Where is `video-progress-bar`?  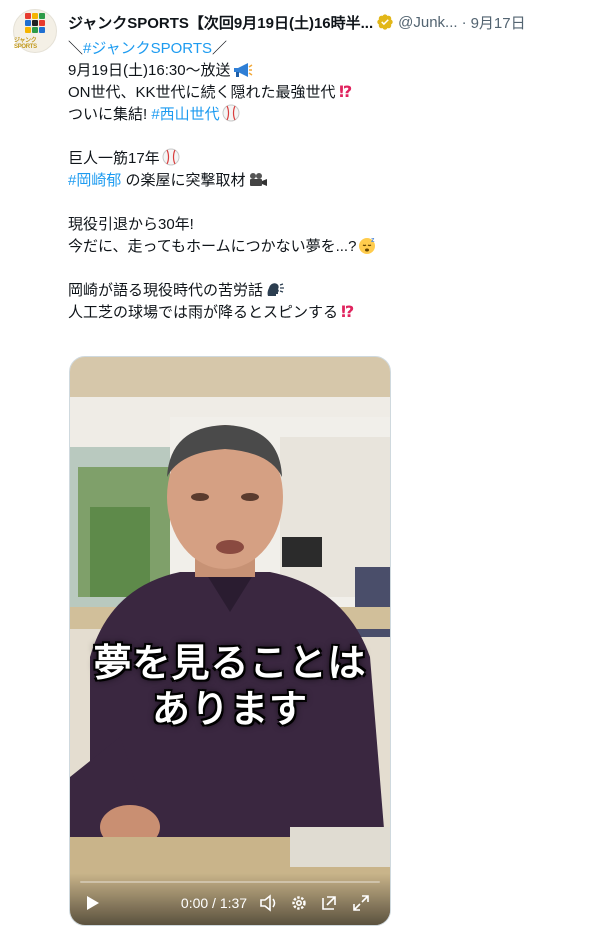 video-progress-bar is located at coordinates (230, 882).